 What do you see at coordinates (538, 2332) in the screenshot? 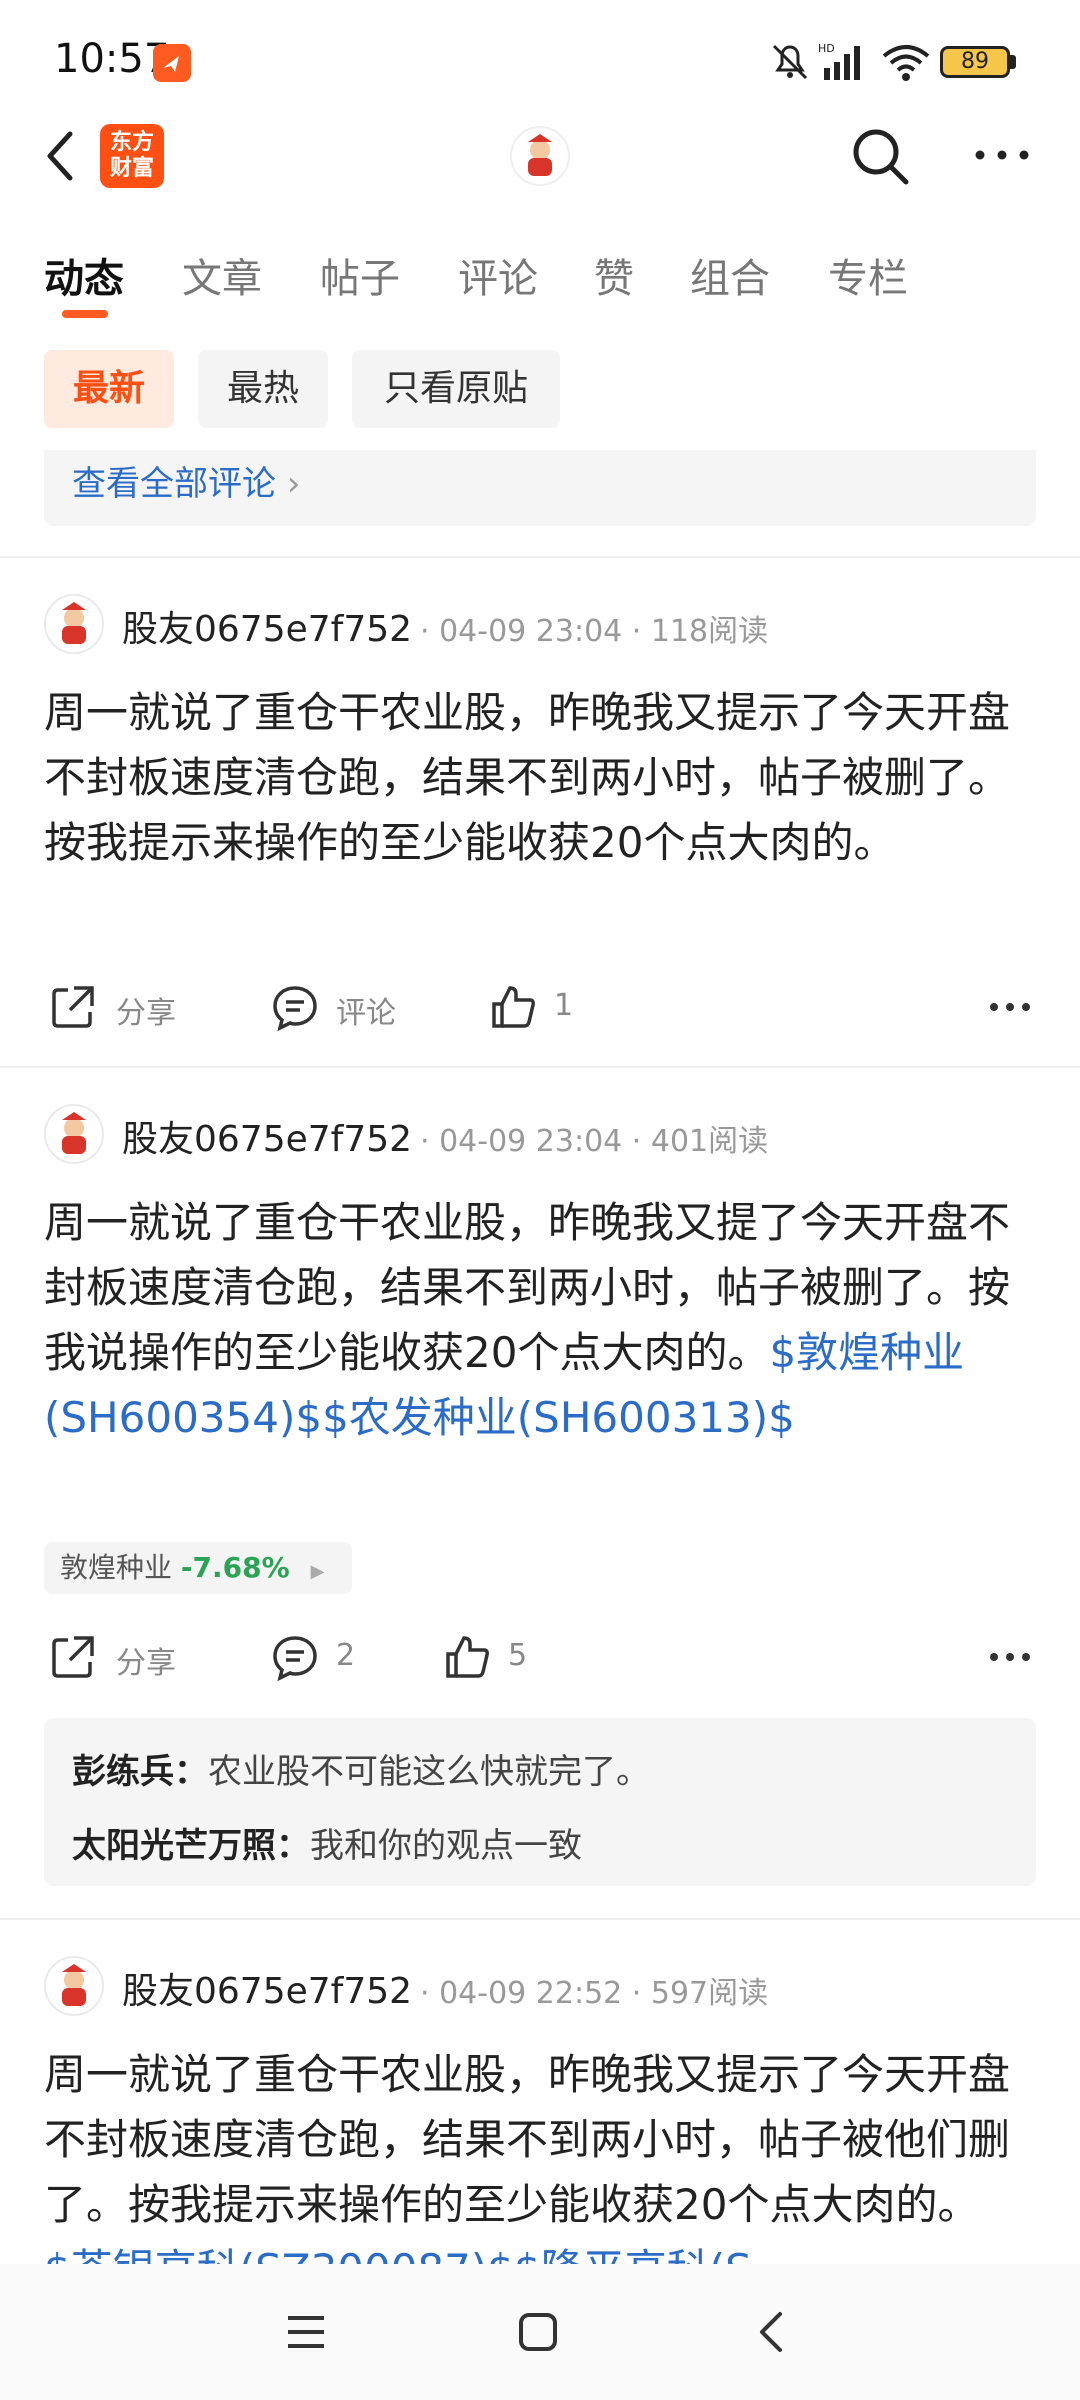
I see `home-icon` at bounding box center [538, 2332].